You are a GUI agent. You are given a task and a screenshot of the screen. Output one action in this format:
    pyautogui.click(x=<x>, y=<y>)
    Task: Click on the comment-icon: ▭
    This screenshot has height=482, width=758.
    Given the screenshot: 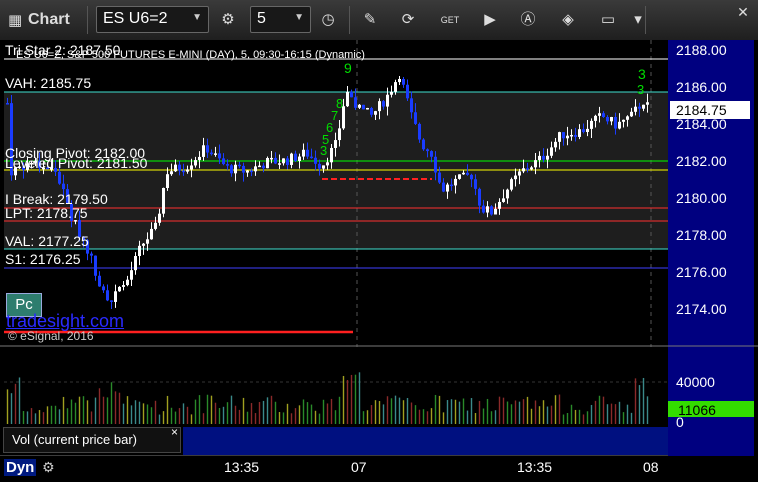 What is the action you would take?
    pyautogui.click(x=608, y=20)
    